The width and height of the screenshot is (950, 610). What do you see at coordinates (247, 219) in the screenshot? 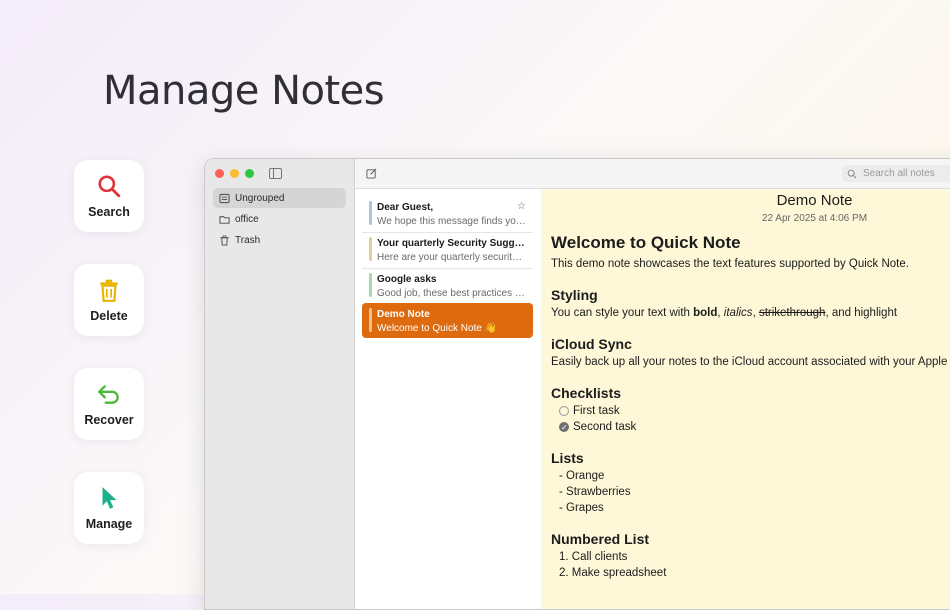
I see `sidebar-item-label: office` at bounding box center [247, 219].